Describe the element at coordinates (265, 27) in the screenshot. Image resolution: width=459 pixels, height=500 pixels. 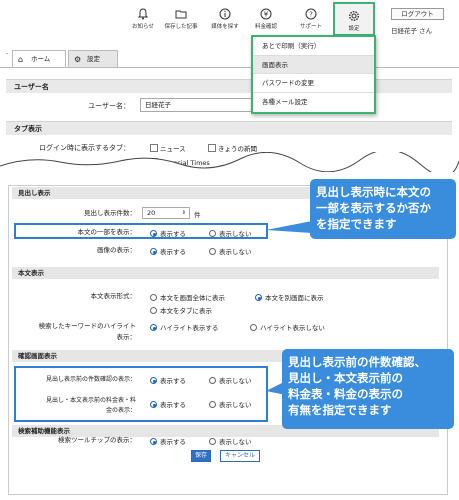
I see `toolbar-fee-label: 料金確認` at that location.